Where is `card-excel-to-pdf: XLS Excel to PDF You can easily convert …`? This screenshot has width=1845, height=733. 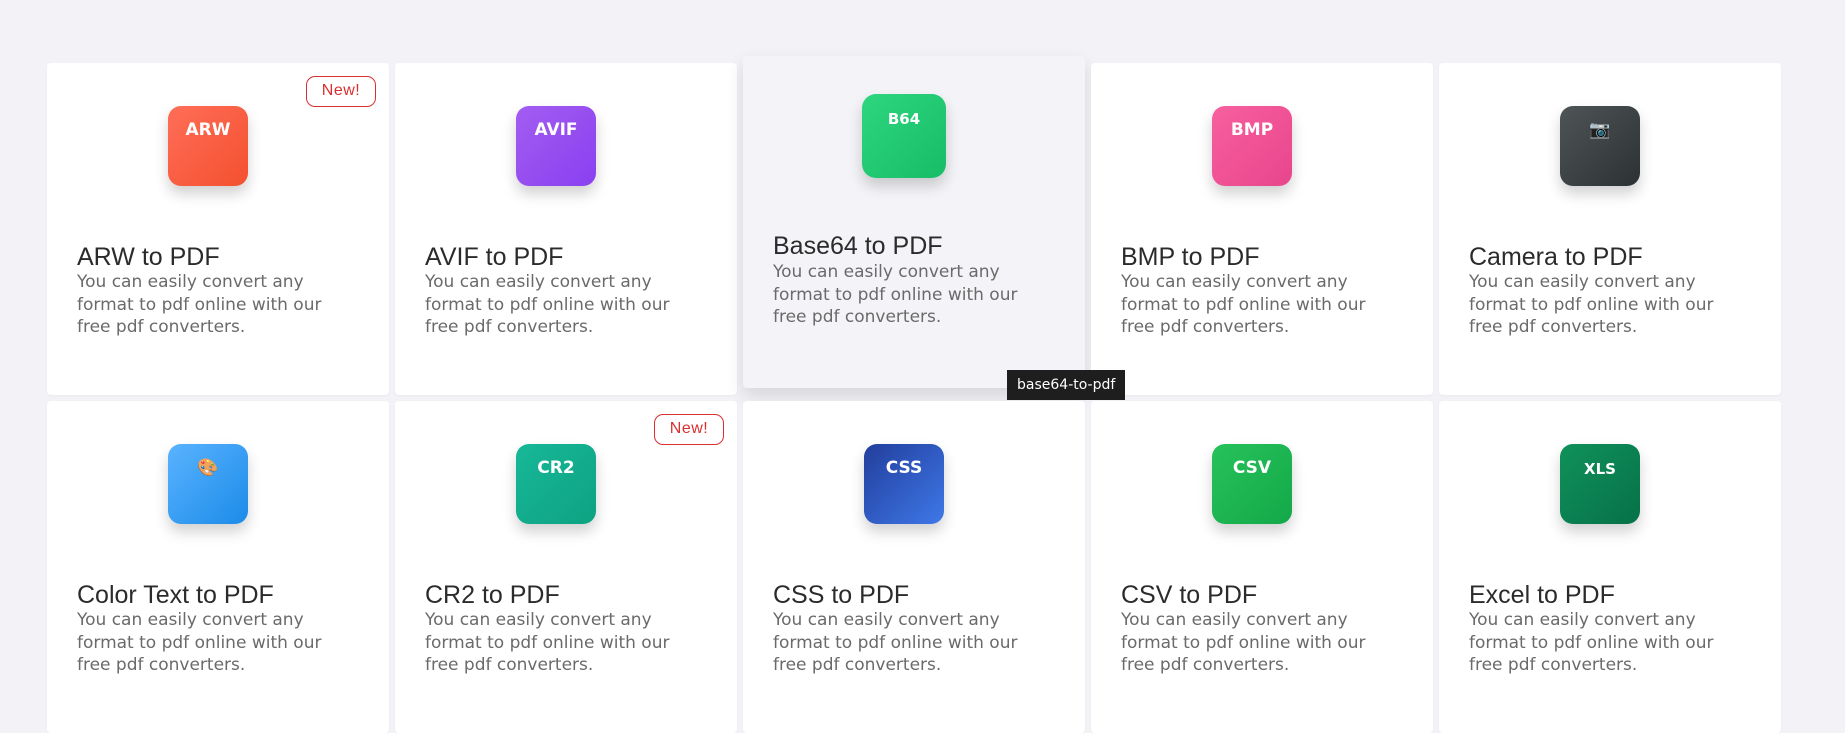
card-excel-to-pdf: XLS Excel to PDF You can easily convert … is located at coordinates (1610, 567).